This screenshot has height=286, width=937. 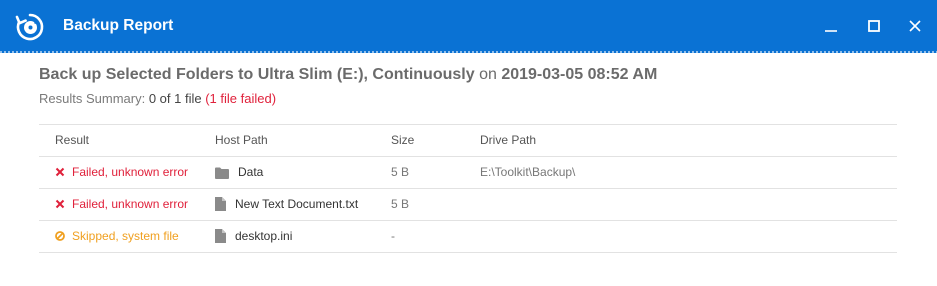 What do you see at coordinates (468, 236) in the screenshot?
I see `table-row: Skipped, system file desktop.ini -` at bounding box center [468, 236].